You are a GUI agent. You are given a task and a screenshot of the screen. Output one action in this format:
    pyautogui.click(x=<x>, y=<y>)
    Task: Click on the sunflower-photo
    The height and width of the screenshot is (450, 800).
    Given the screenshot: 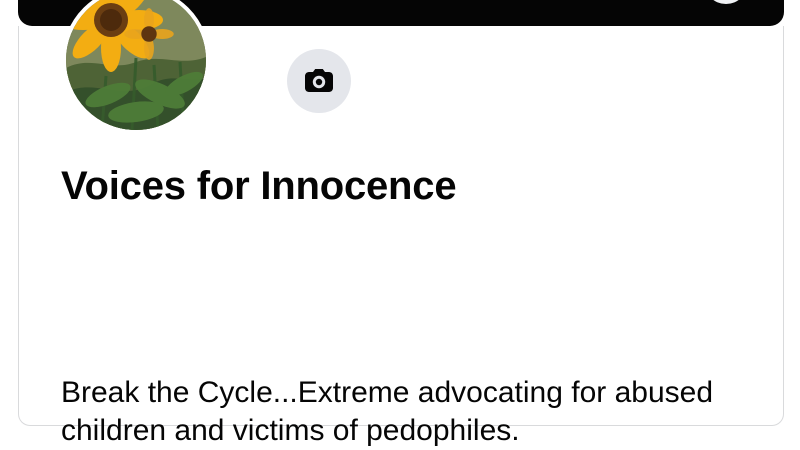 What is the action you would take?
    pyautogui.click(x=136, y=65)
    